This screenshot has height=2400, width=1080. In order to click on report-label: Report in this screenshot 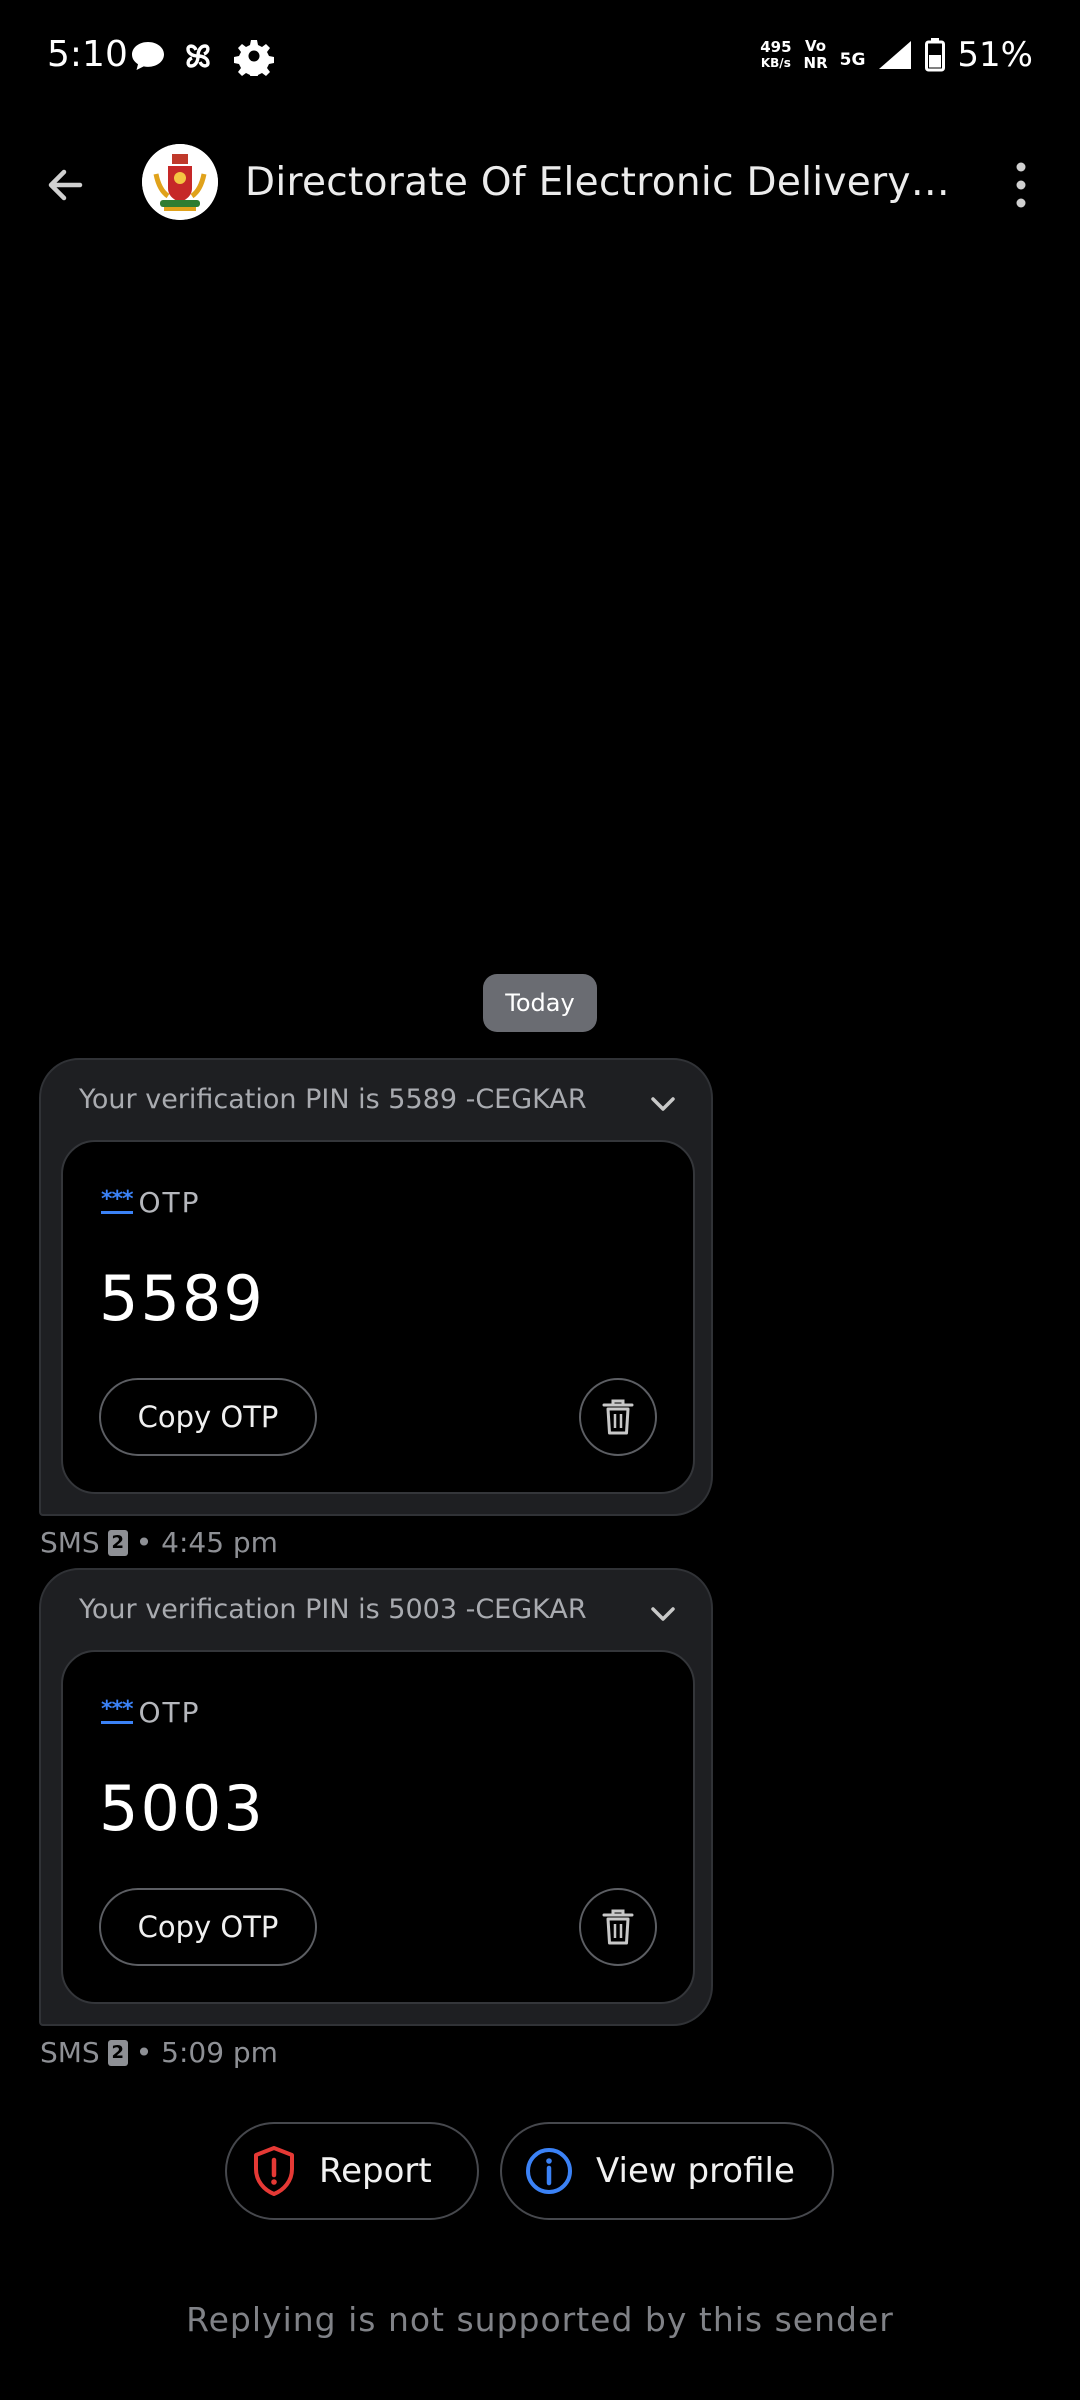, I will do `click(375, 2171)`.